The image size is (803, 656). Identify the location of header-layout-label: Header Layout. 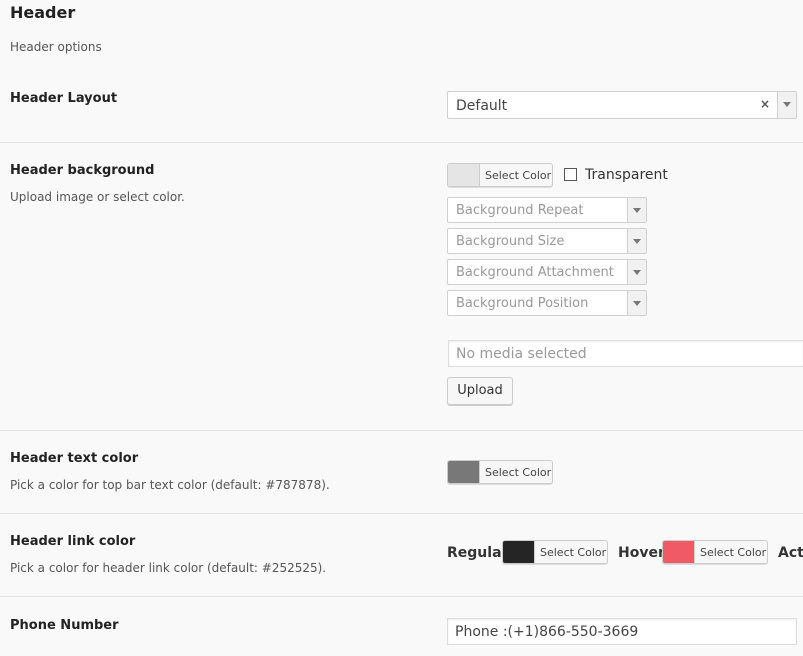
(64, 98).